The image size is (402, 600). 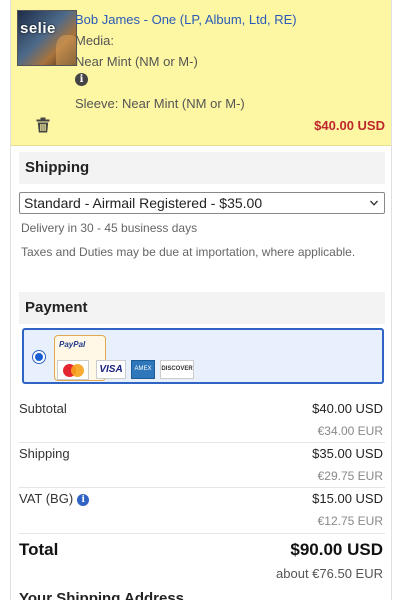 What do you see at coordinates (160, 103) in the screenshot?
I see `sleeve-condition: Sleeve: Near Mint (NM or M-)` at bounding box center [160, 103].